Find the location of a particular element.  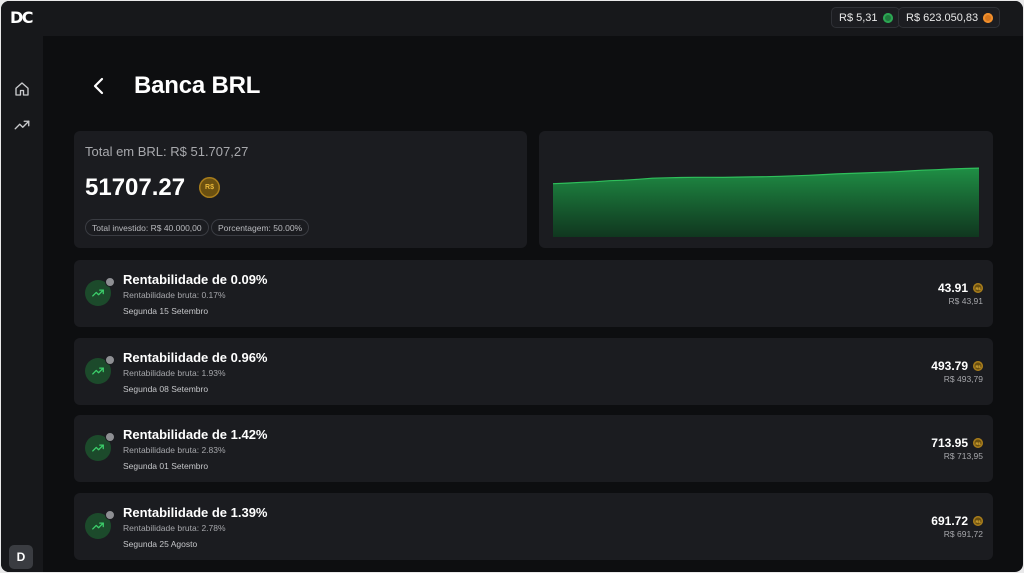

row-amount: 691.72 R$ is located at coordinates (957, 521).